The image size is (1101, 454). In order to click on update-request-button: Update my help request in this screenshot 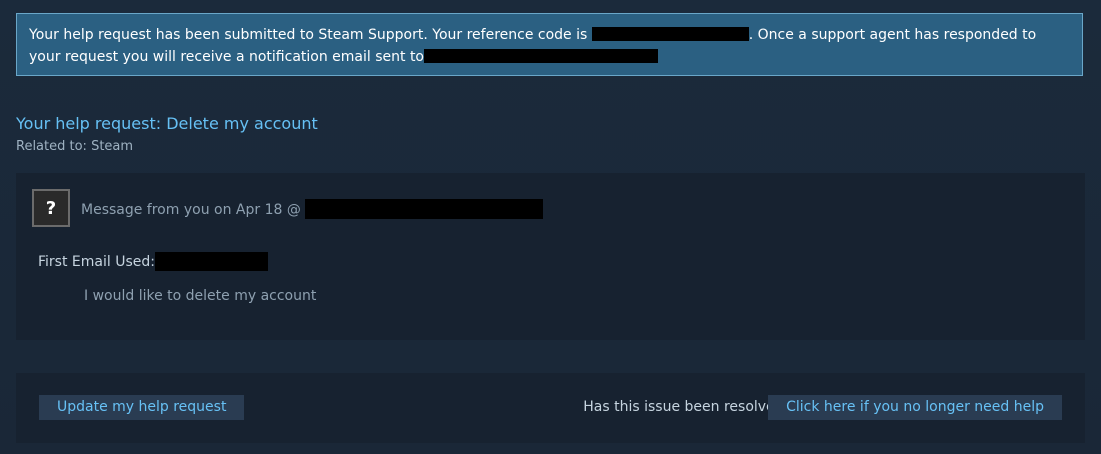, I will do `click(142, 407)`.